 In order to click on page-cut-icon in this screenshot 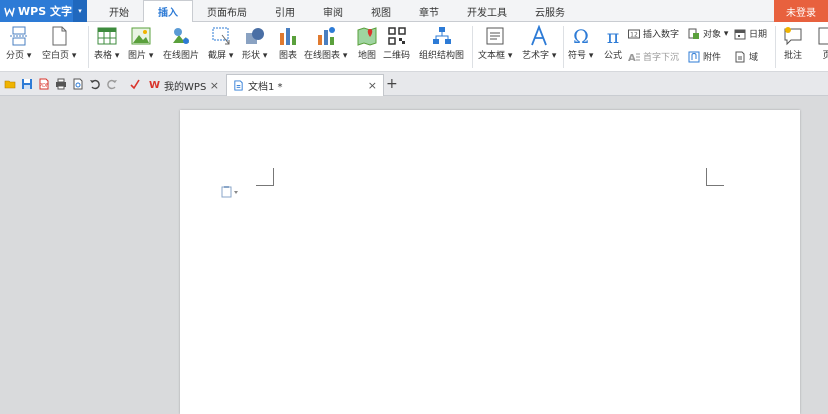, I will do `click(823, 36)`.